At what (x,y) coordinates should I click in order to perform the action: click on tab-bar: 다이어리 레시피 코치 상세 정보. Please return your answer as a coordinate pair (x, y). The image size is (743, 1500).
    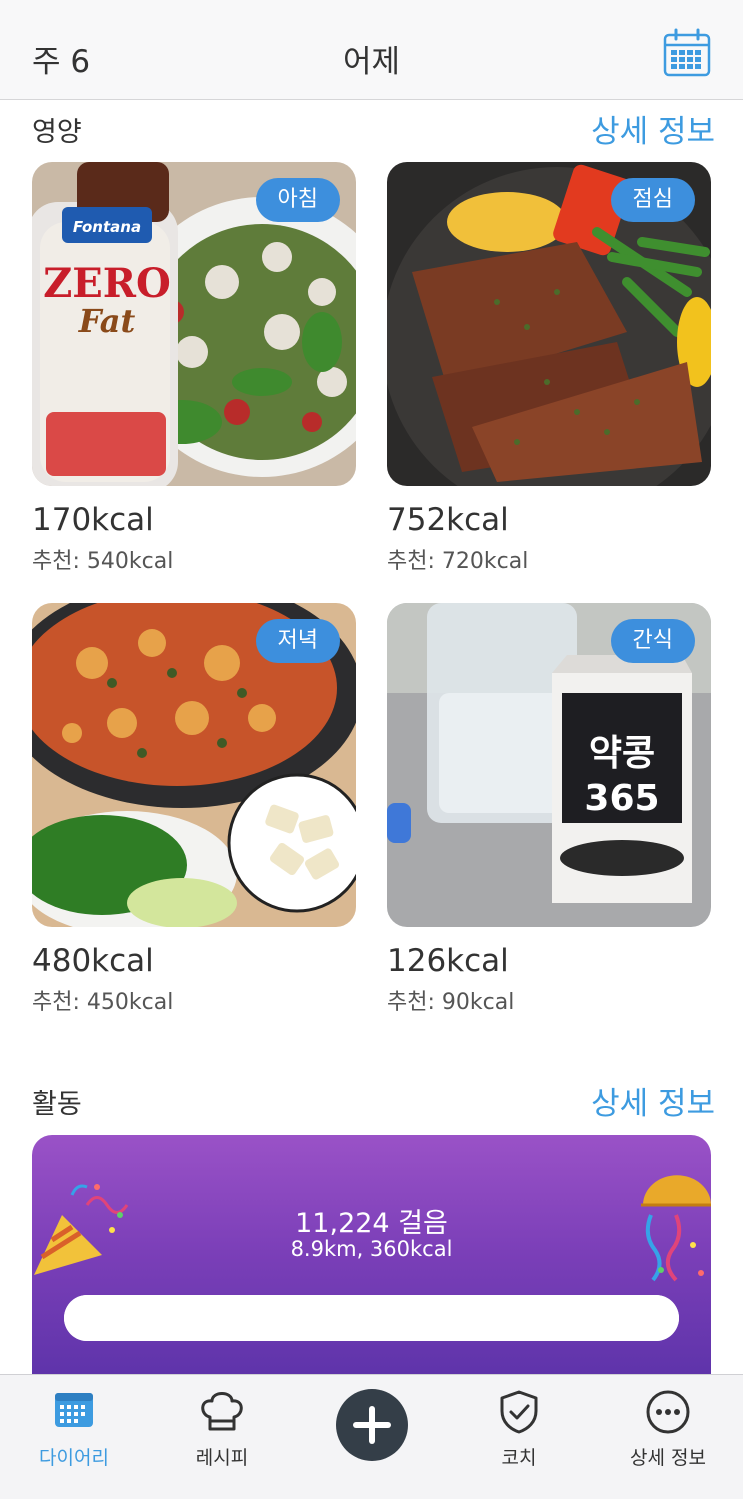
    Looking at the image, I should click on (371, 1436).